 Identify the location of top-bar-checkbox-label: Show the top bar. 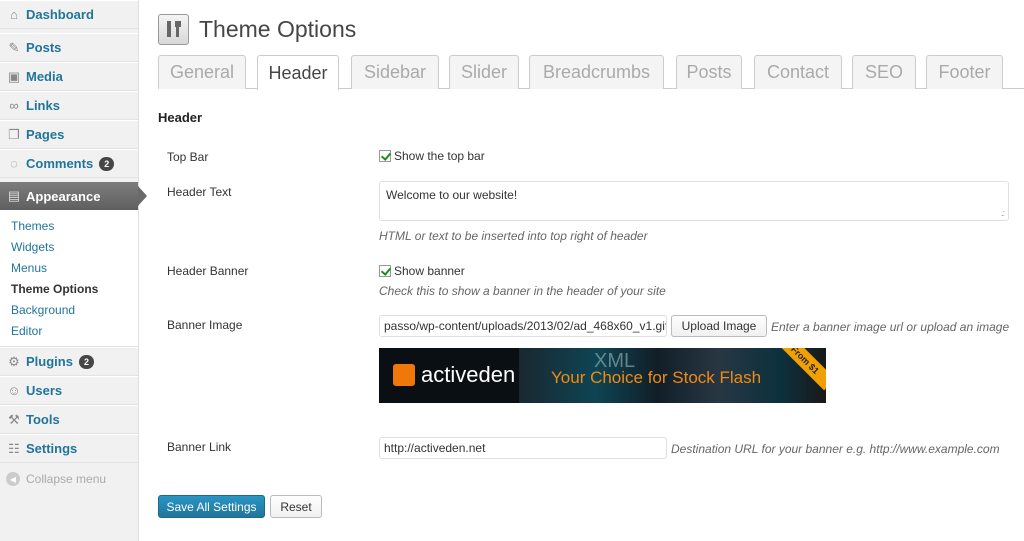
(439, 156).